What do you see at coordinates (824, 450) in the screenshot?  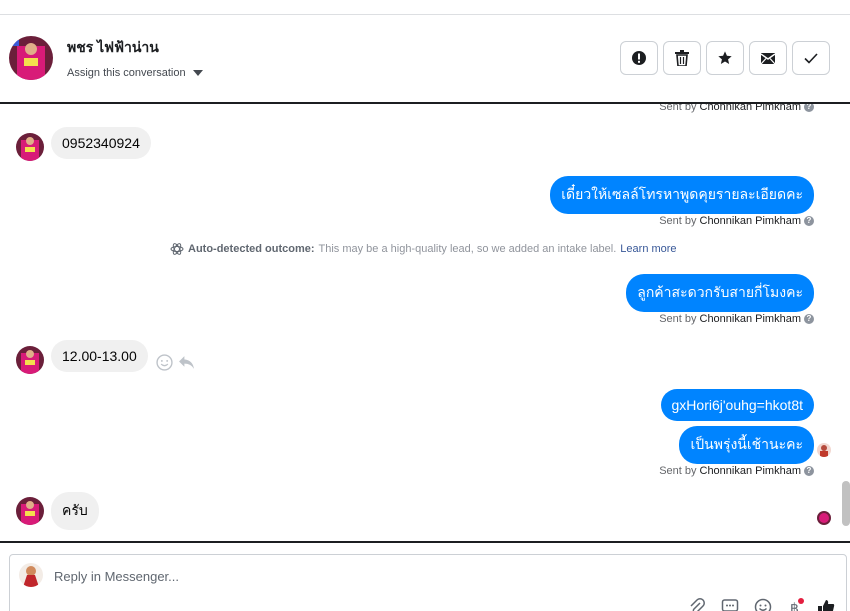 I see `seen-avatar` at bounding box center [824, 450].